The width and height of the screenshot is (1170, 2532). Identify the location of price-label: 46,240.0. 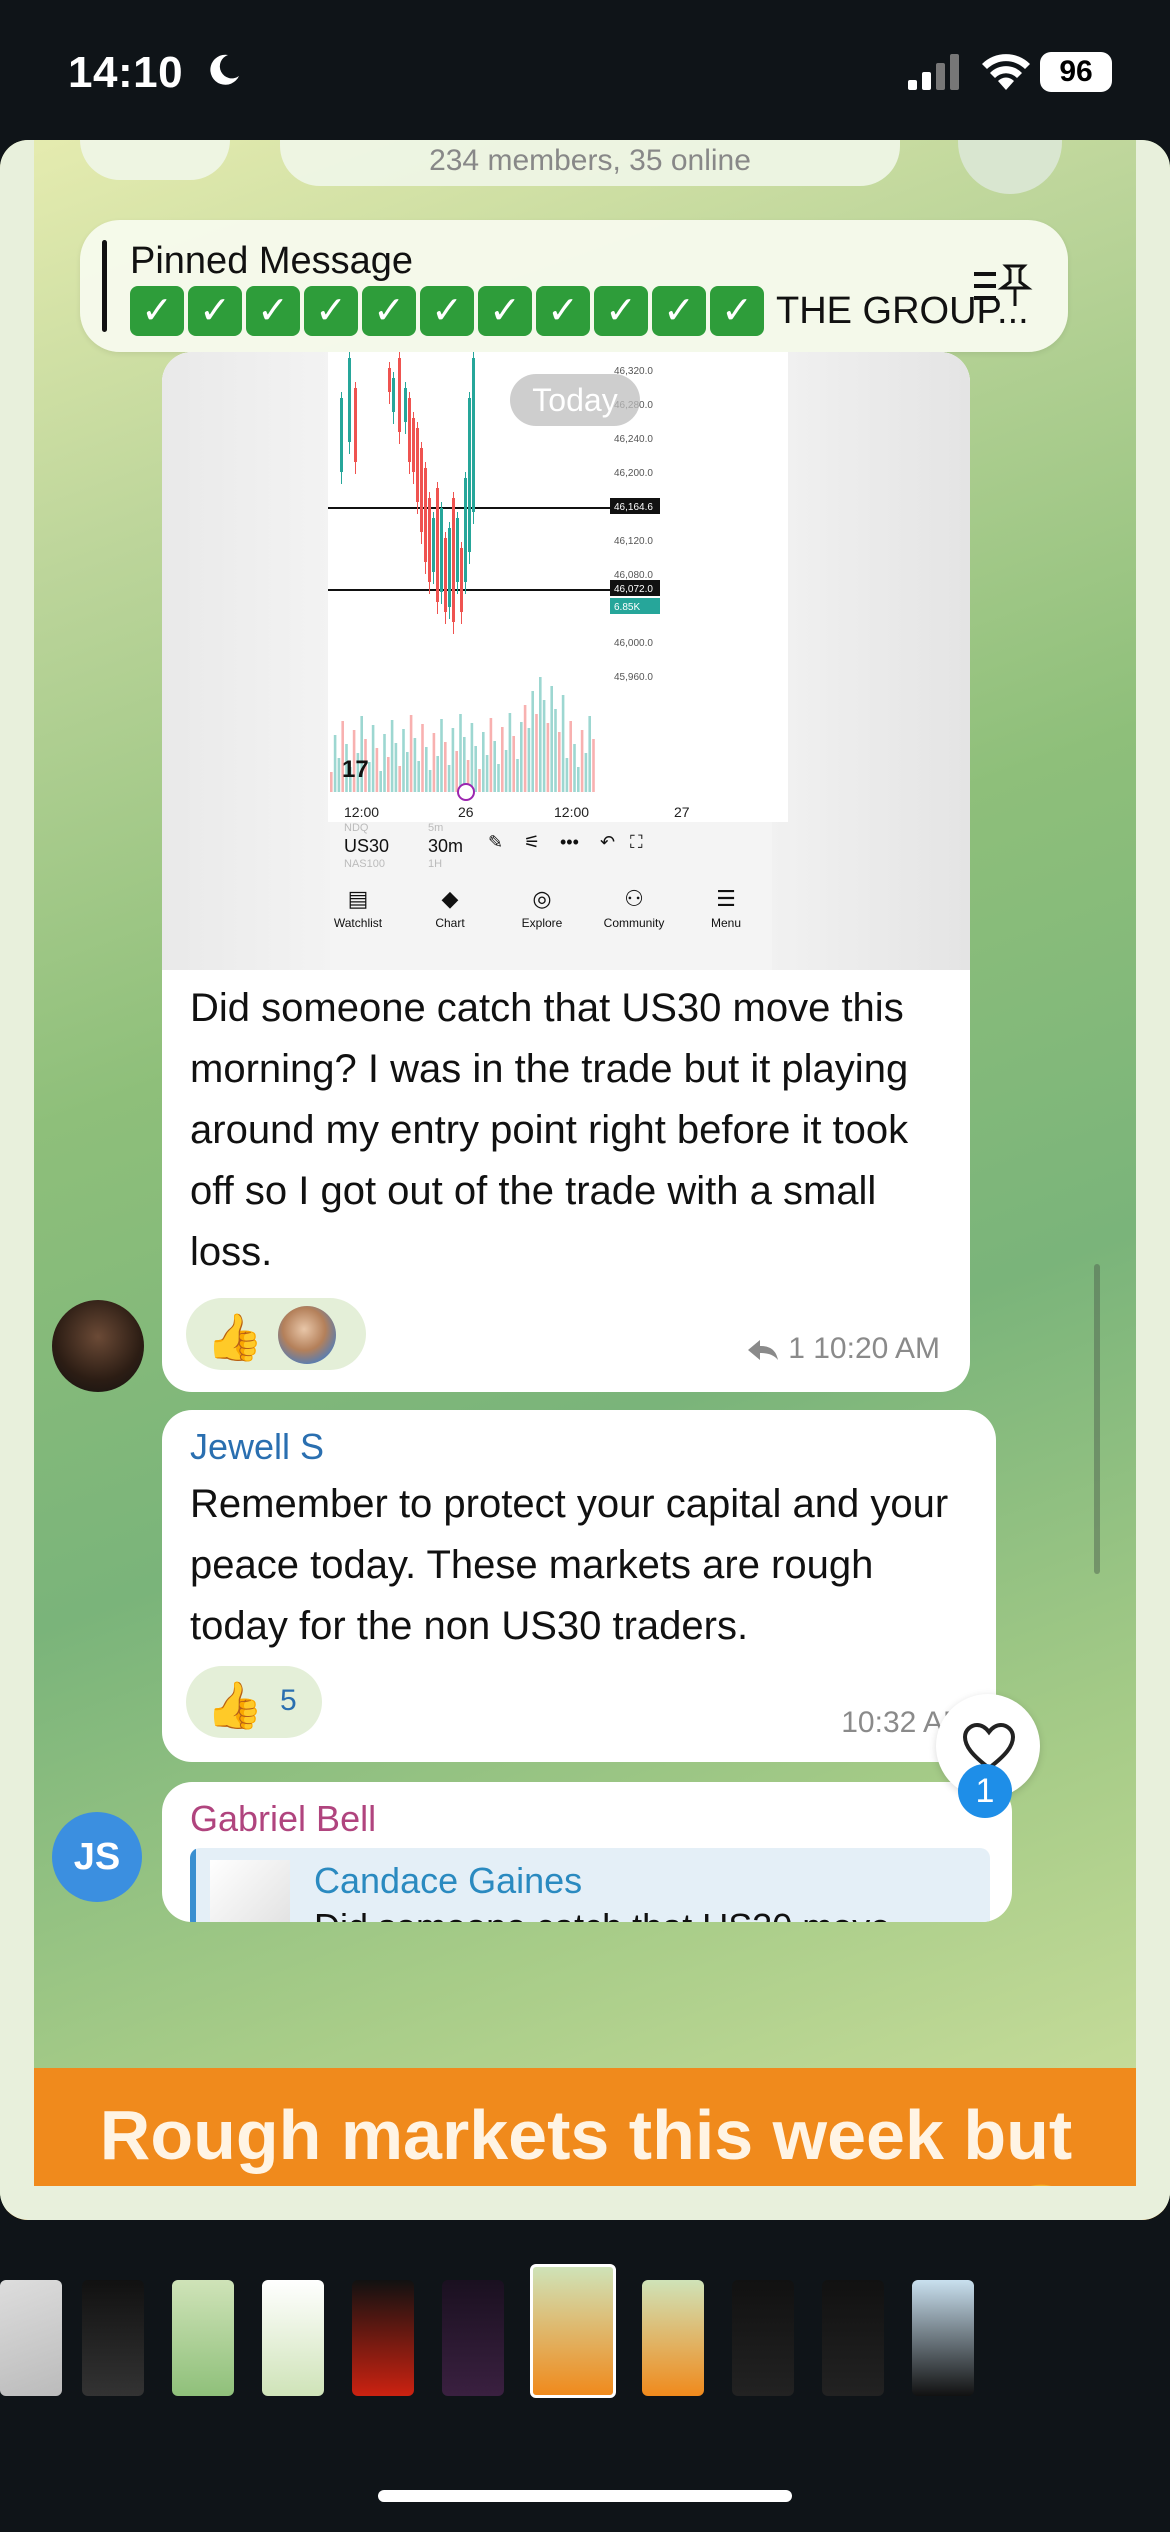
(633, 439).